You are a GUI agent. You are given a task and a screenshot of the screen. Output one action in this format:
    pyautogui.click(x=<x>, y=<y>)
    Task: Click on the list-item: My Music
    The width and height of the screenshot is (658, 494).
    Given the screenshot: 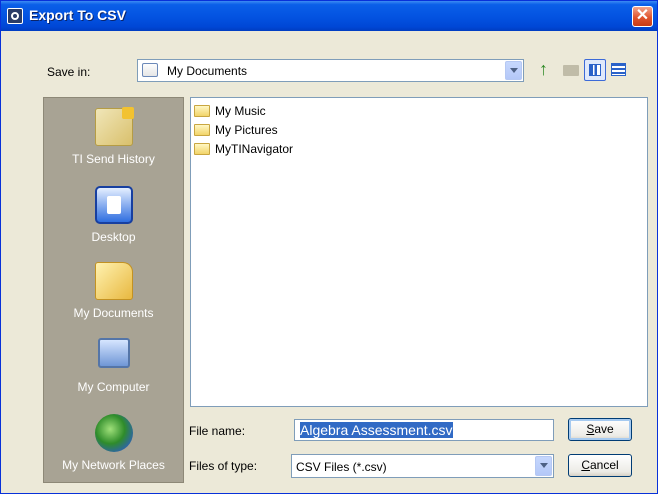 What is the action you would take?
    pyautogui.click(x=230, y=111)
    